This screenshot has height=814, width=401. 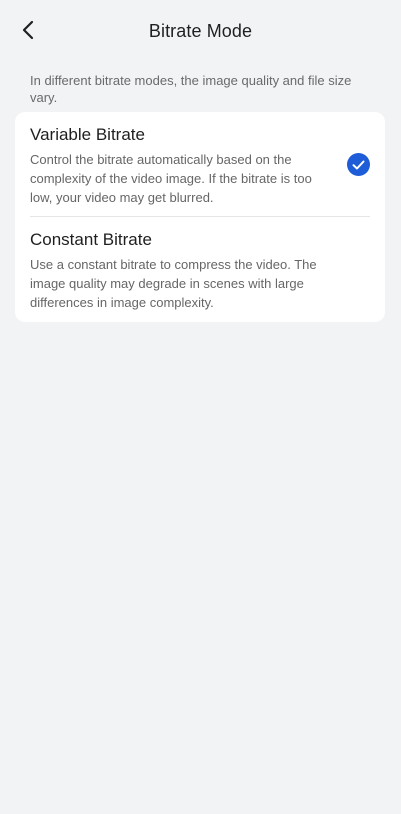 What do you see at coordinates (358, 164) in the screenshot?
I see `checkmark-circle-icon` at bounding box center [358, 164].